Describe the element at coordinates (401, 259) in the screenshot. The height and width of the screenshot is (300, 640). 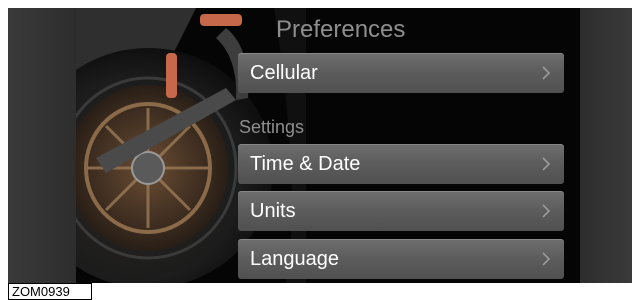
I see `menu-item-language: Language` at that location.